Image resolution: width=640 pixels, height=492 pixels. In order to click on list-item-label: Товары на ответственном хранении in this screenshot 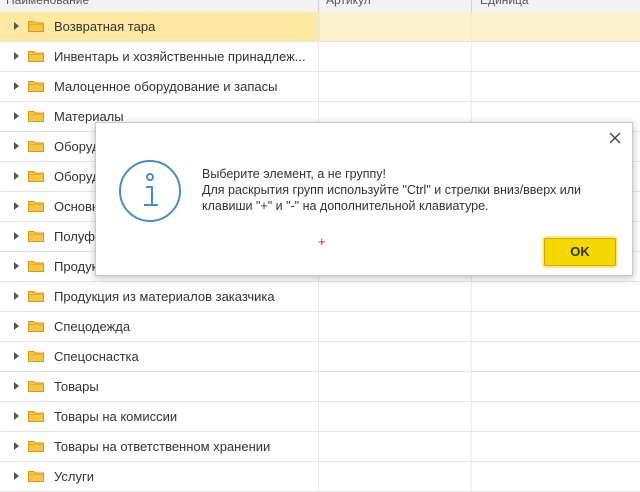, I will do `click(162, 446)`.